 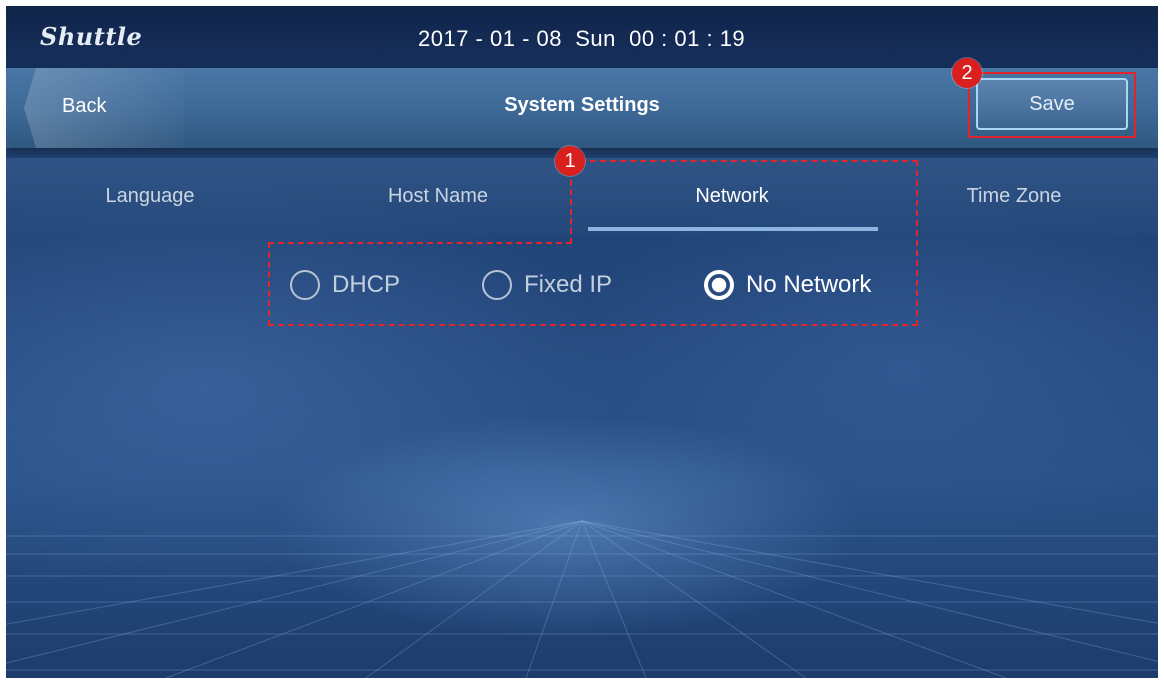 What do you see at coordinates (967, 73) in the screenshot?
I see `annotation-badge-2: 2` at bounding box center [967, 73].